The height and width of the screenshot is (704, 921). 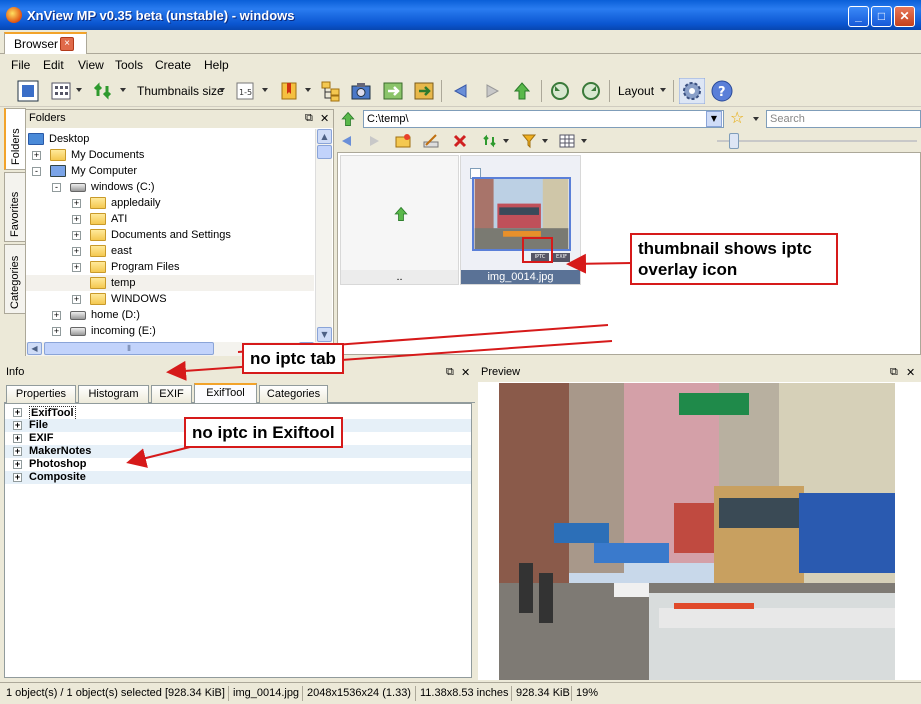 What do you see at coordinates (591, 91) in the screenshot?
I see `rotate-right-icon` at bounding box center [591, 91].